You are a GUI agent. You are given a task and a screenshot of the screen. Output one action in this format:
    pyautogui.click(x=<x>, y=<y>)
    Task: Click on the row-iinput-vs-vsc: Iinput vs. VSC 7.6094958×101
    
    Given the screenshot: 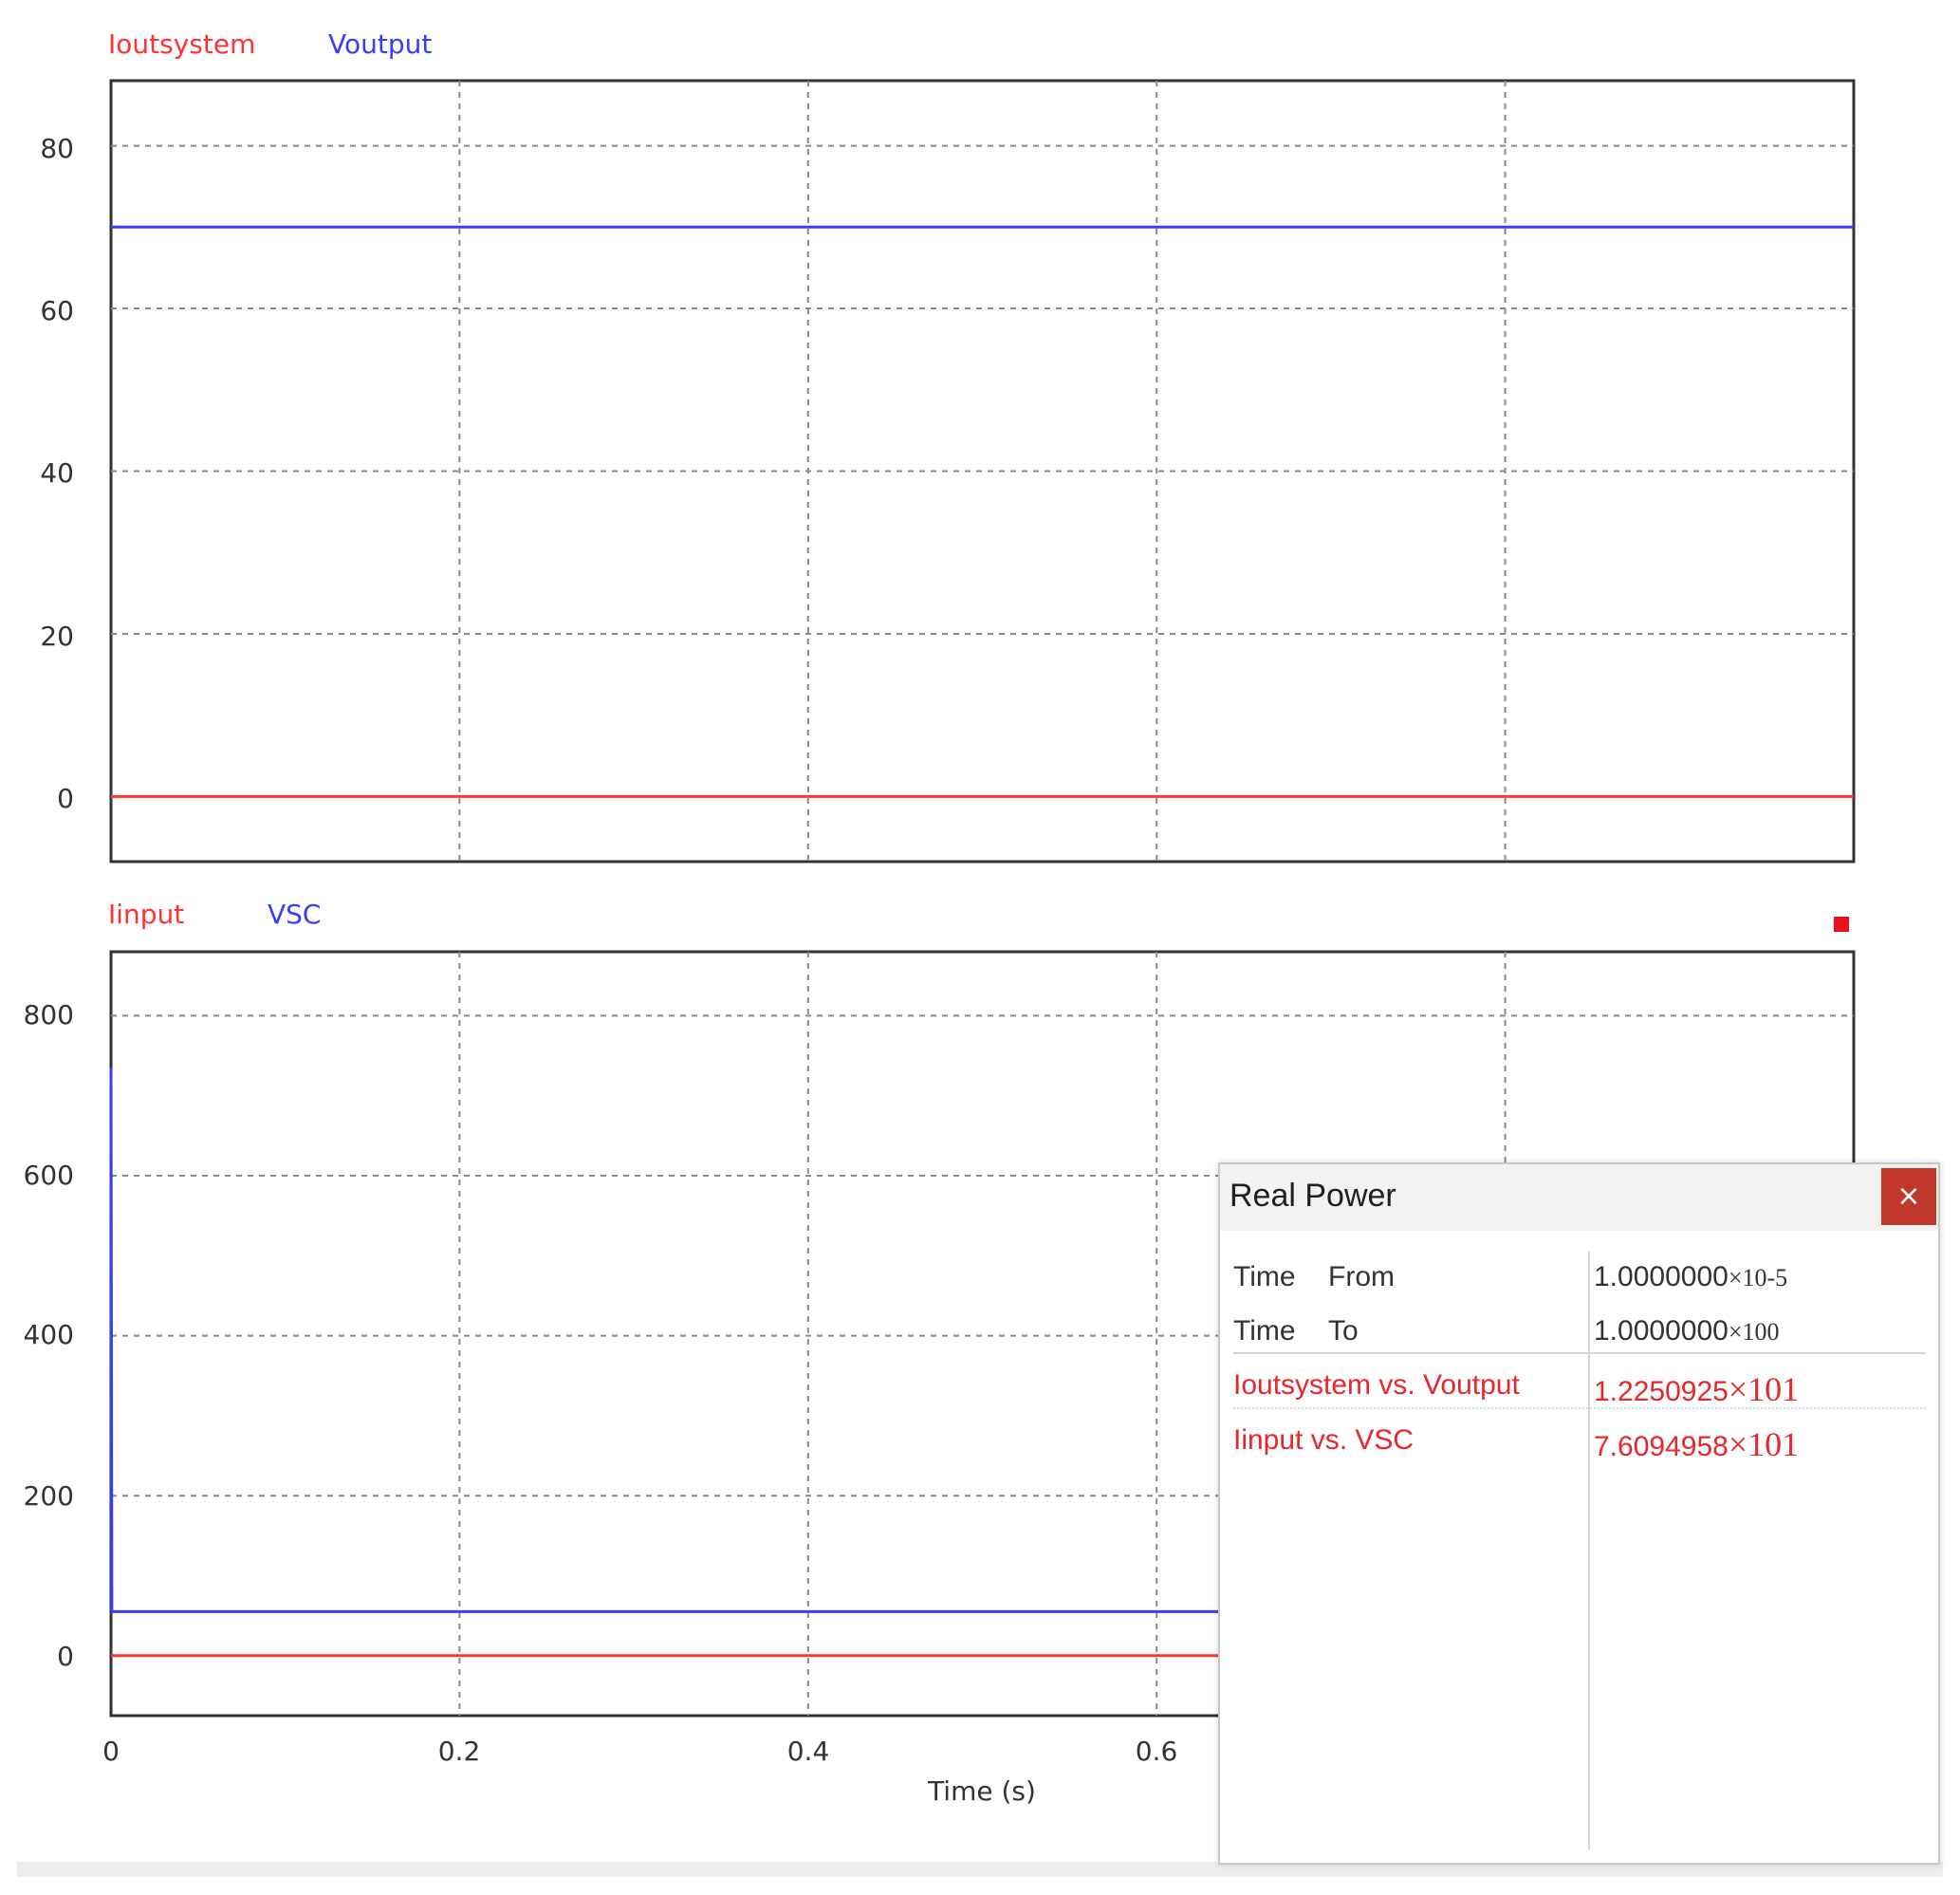 What is the action you would take?
    pyautogui.click(x=1579, y=1439)
    